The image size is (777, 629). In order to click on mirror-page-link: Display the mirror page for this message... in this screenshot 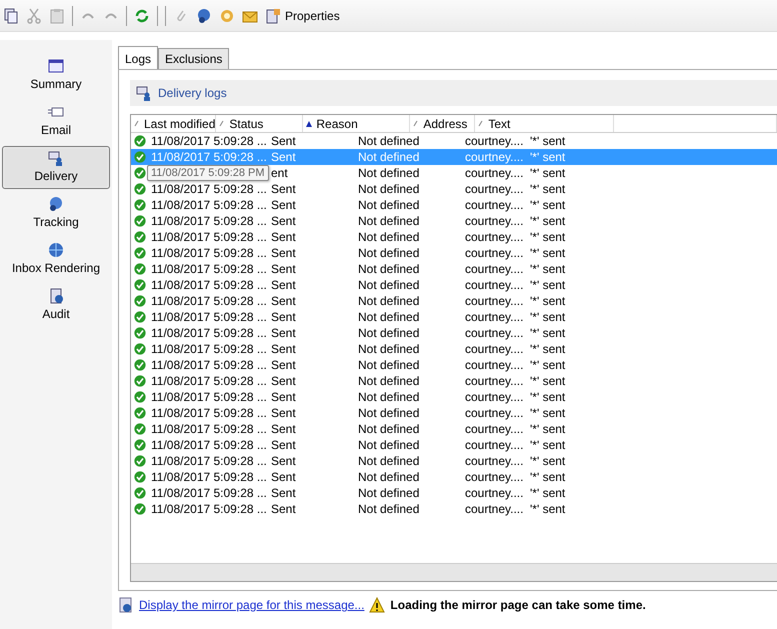, I will do `click(251, 605)`.